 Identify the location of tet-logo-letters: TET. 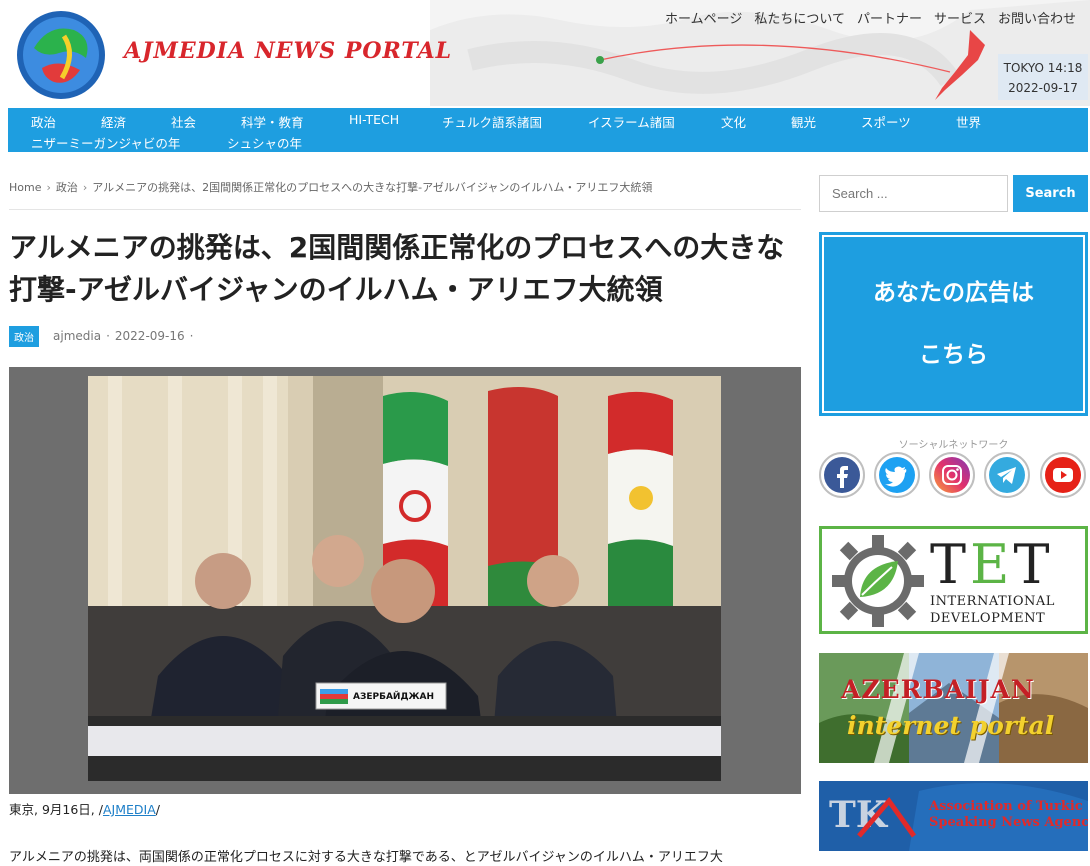
(992, 564).